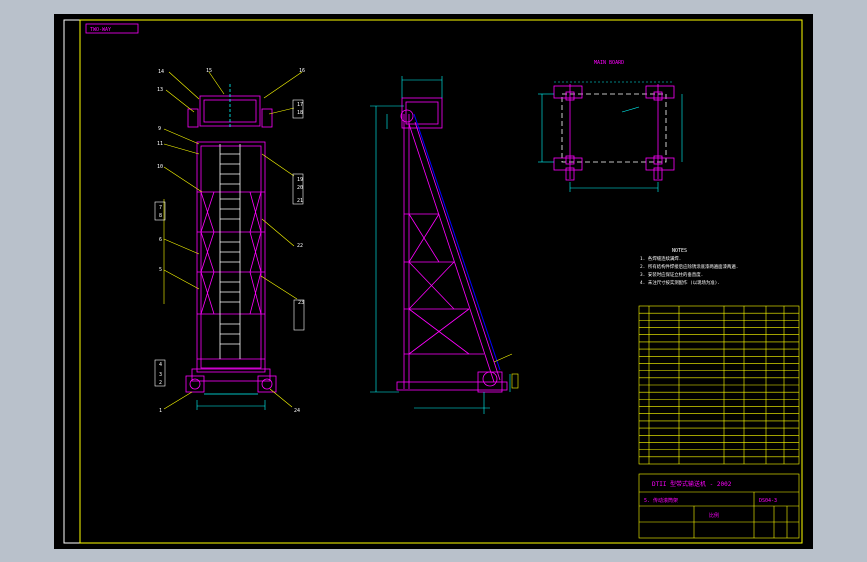 The width and height of the screenshot is (867, 562). I want to click on title-block-text: DTII 型带式输送机 - 2002 5. 传动滚筒架 DS04-3 比例, so click(710, 499).